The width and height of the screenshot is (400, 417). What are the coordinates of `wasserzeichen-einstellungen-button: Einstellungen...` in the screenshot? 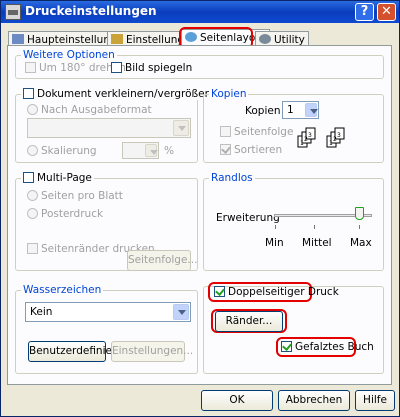 It's located at (152, 351).